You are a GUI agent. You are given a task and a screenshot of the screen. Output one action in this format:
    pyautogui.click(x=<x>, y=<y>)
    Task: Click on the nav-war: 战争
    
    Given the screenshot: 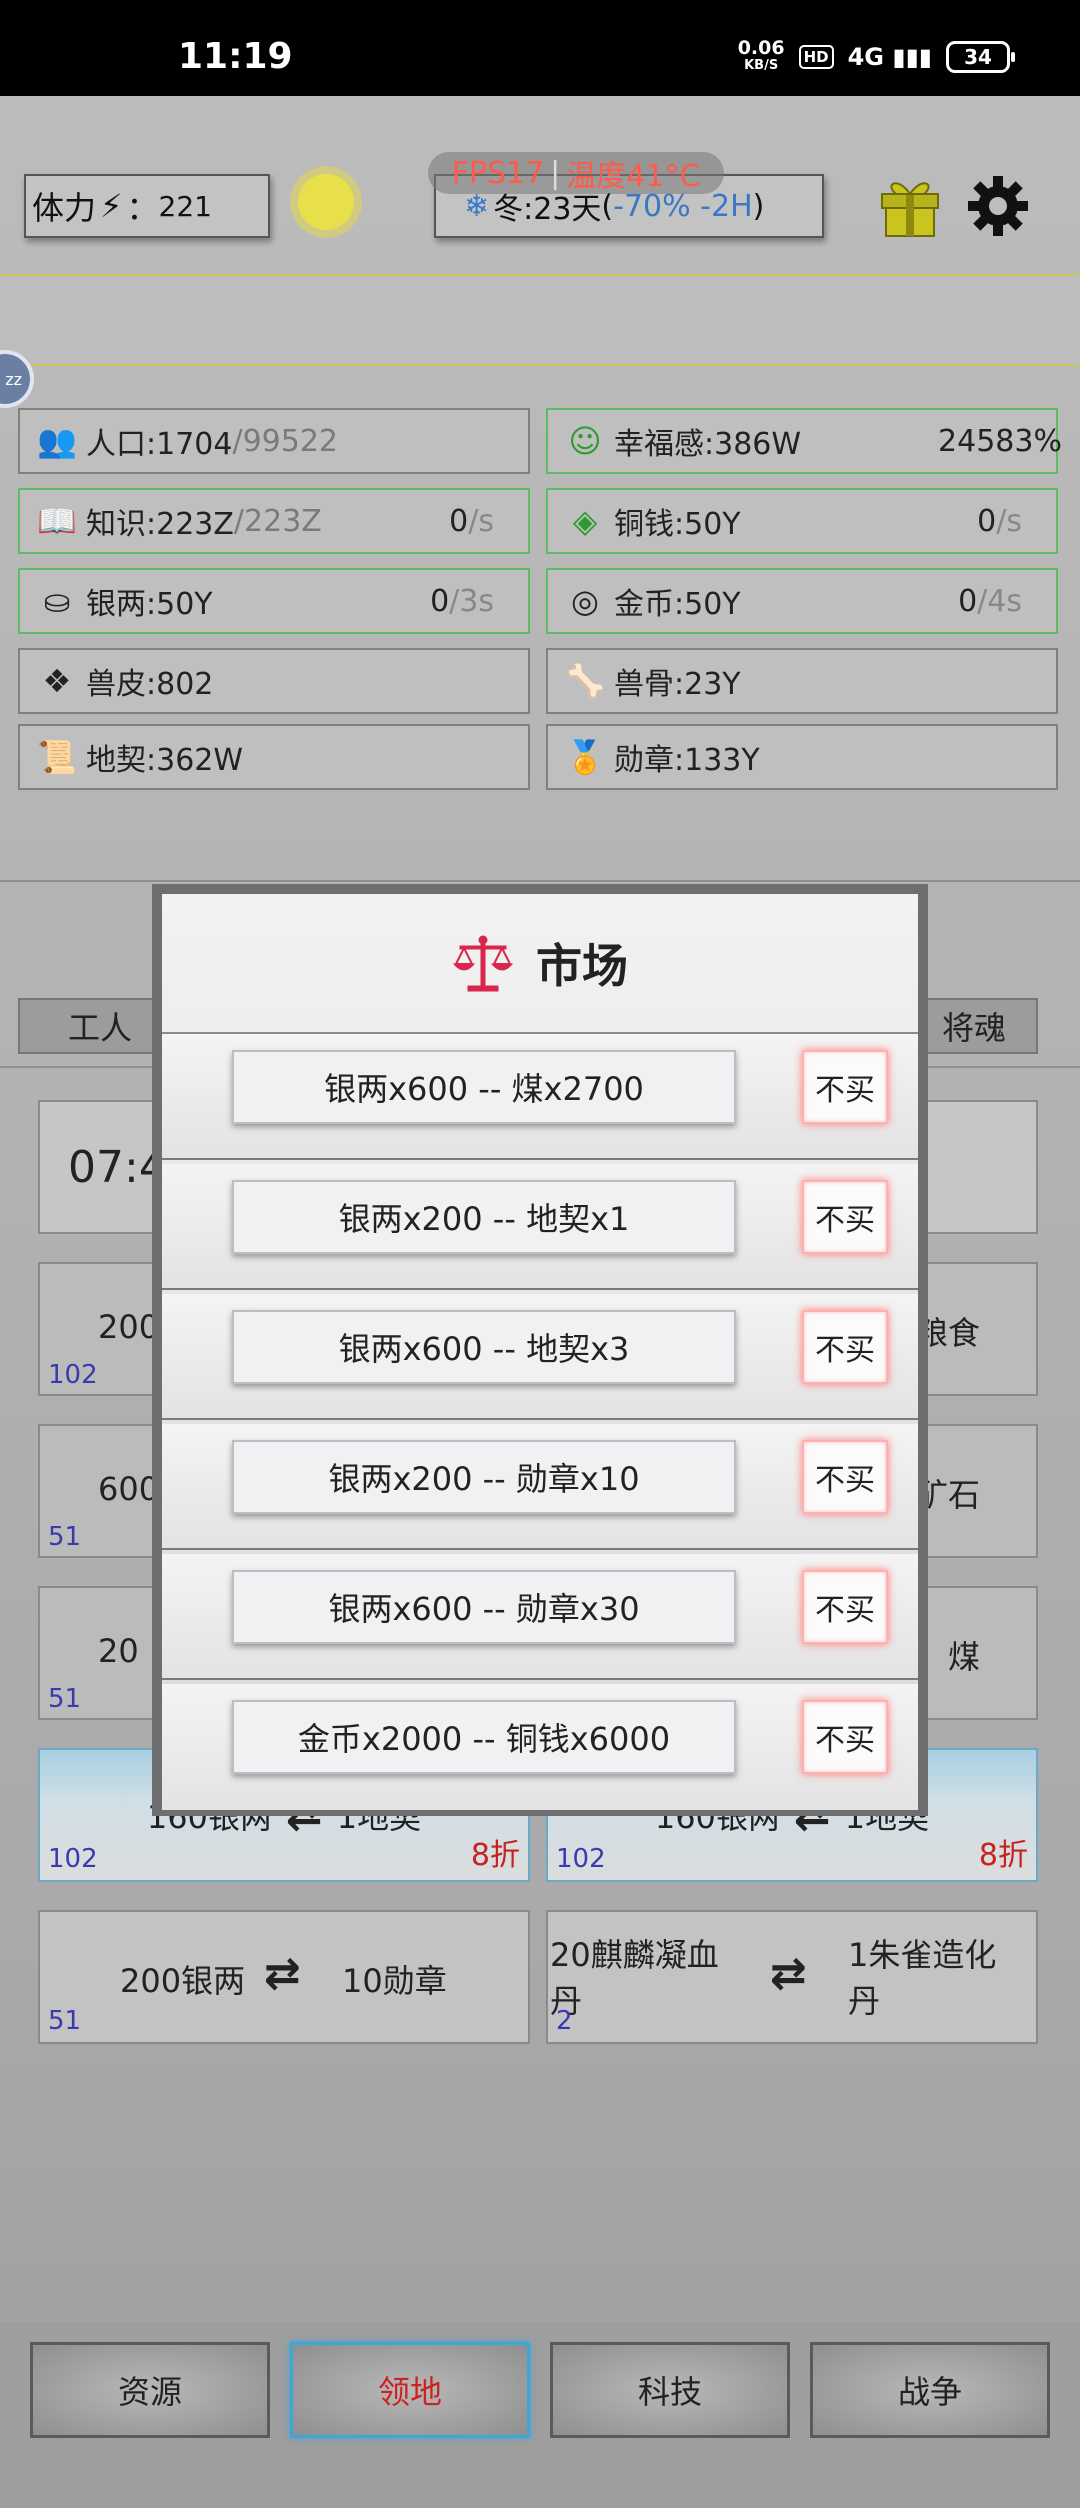 What is the action you would take?
    pyautogui.click(x=930, y=2390)
    